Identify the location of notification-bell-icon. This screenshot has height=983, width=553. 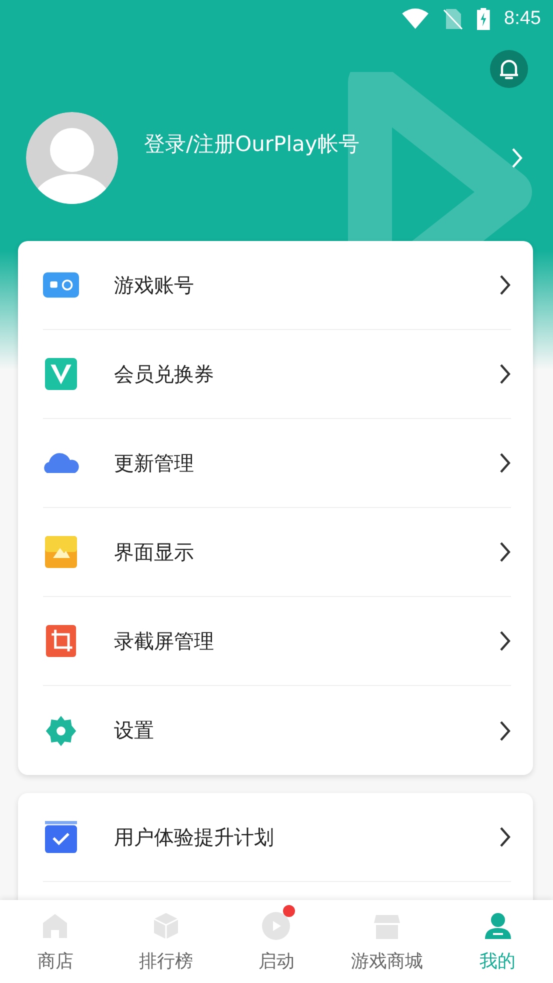
(509, 69).